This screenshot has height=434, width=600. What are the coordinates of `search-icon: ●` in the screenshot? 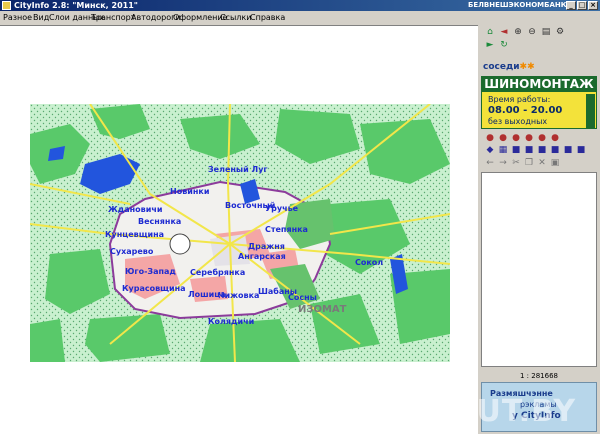 It's located at (529, 138).